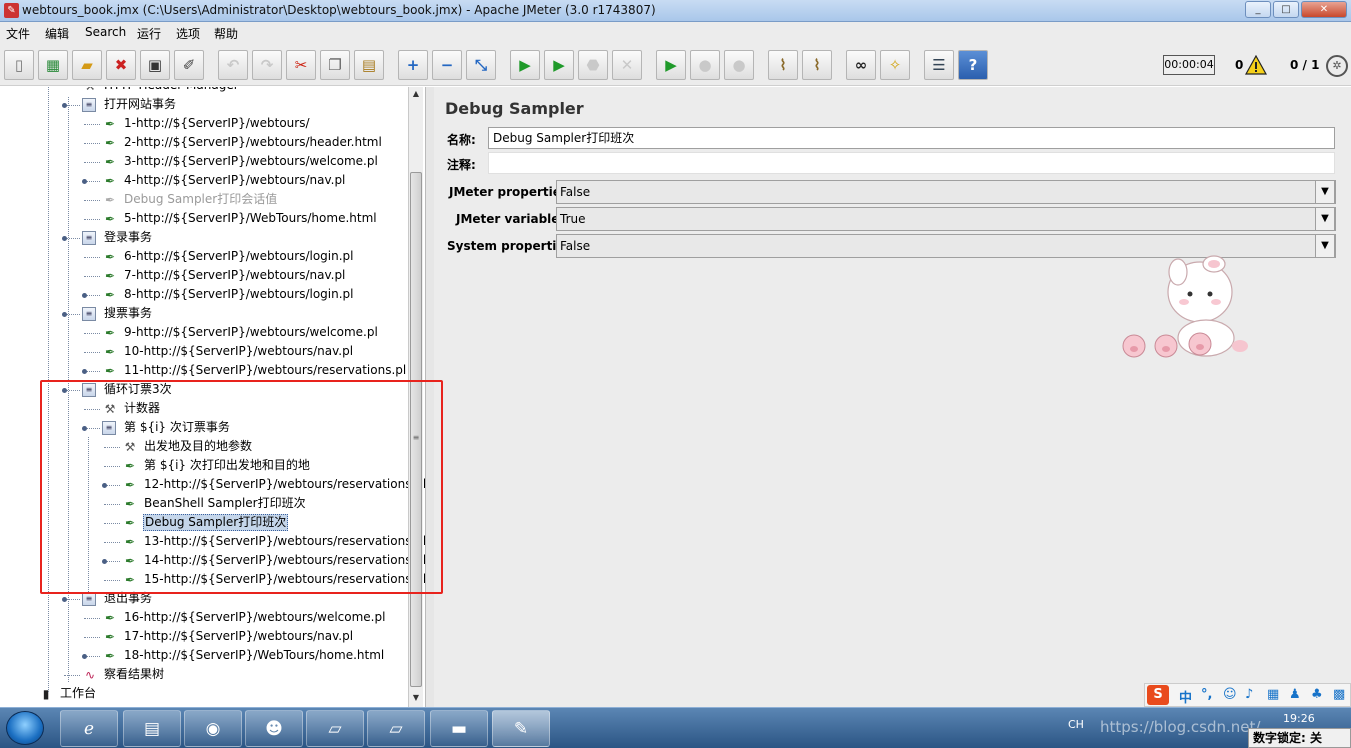 Image resolution: width=1351 pixels, height=748 pixels. I want to click on name-field: Debug Sampler打印班次, so click(911, 138).